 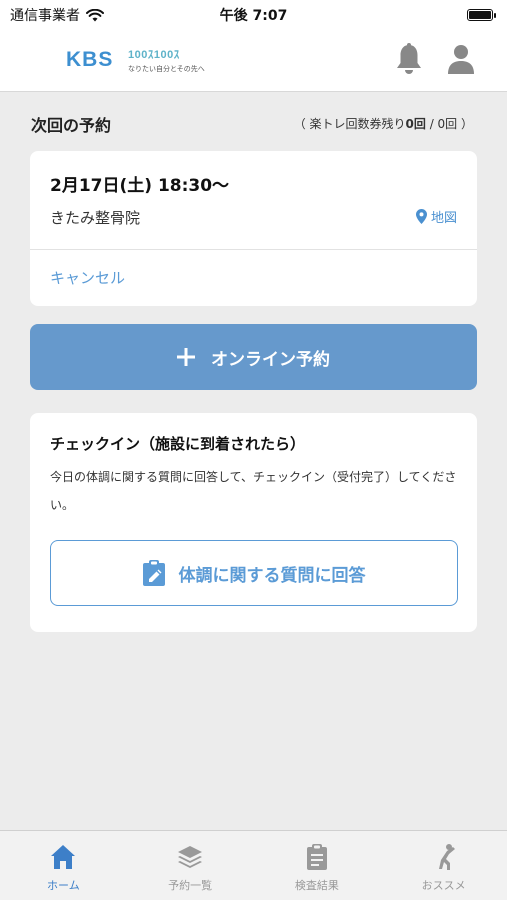 I want to click on logo-tagline: 100ｽ100ｽ なりたい自分とその先へ, so click(x=173, y=60).